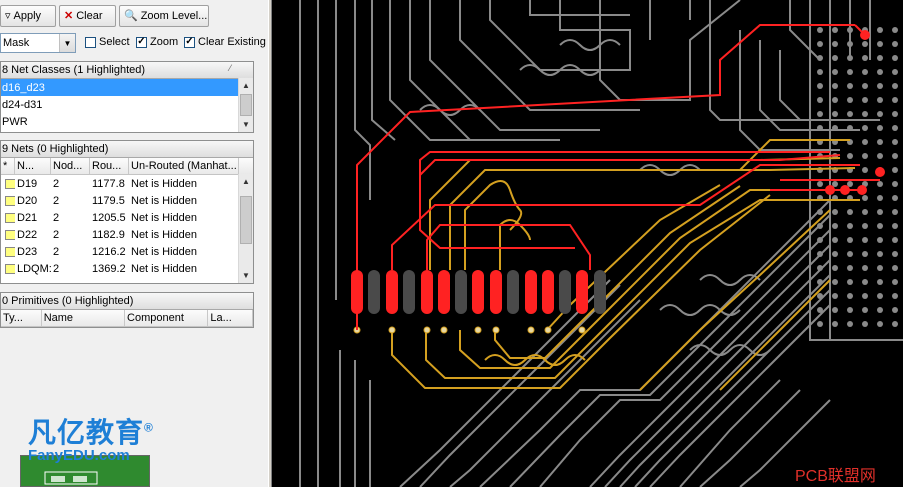 The image size is (903, 487). What do you see at coordinates (127, 200) in the screenshot?
I see `table-row: D20 2 1179.5 Net is Hidden` at bounding box center [127, 200].